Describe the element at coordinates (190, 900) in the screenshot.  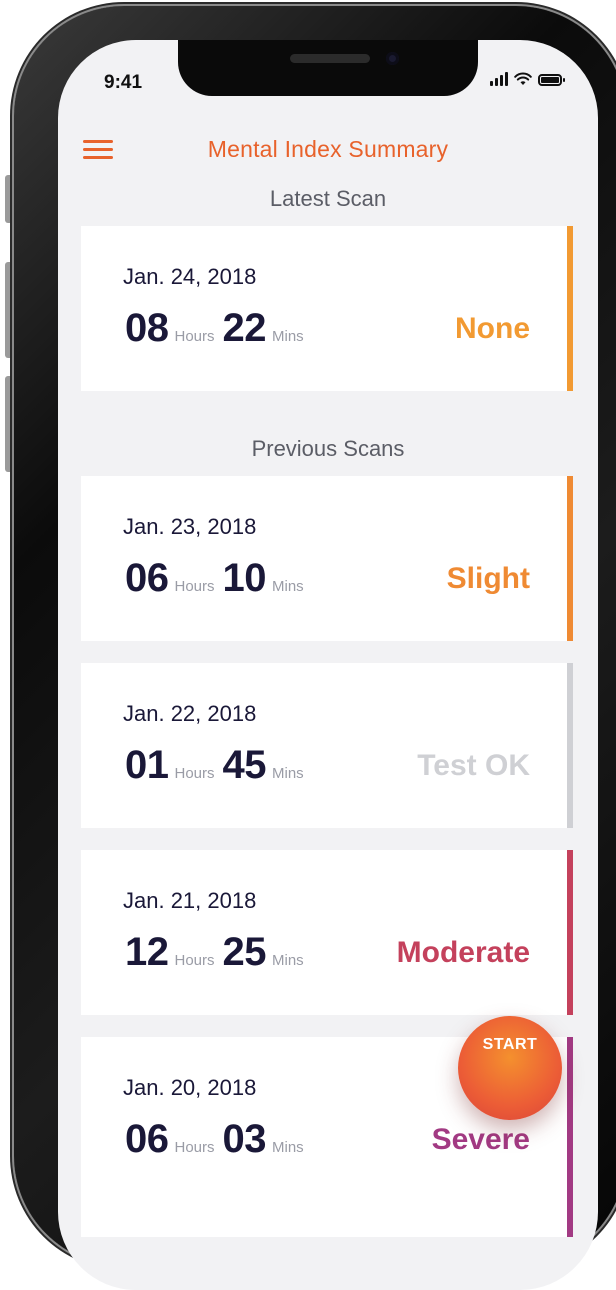
I see `scan-date: Jan. 21, 2018` at that location.